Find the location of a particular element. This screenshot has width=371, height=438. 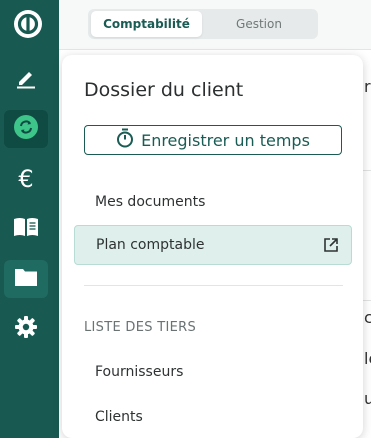

record-time-button: Enregistrer un temps is located at coordinates (213, 140).